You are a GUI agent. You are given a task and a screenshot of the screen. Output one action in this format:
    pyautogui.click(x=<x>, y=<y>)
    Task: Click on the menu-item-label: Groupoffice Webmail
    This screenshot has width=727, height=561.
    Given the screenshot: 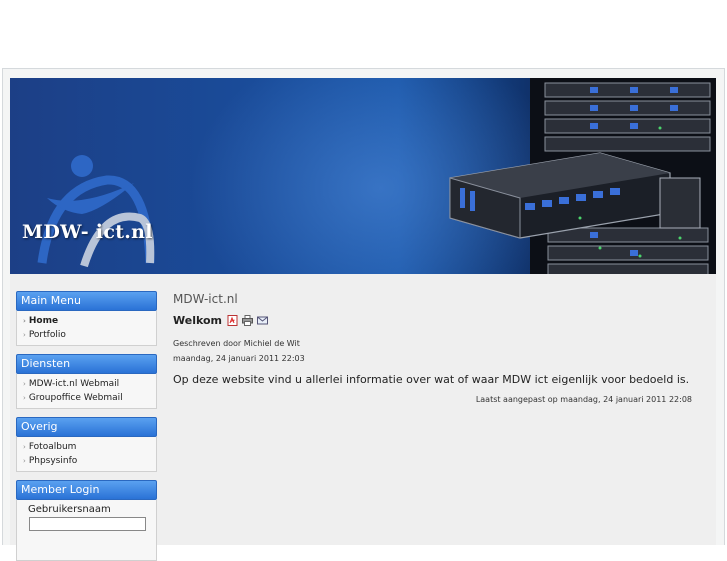 What is the action you would take?
    pyautogui.click(x=75, y=398)
    